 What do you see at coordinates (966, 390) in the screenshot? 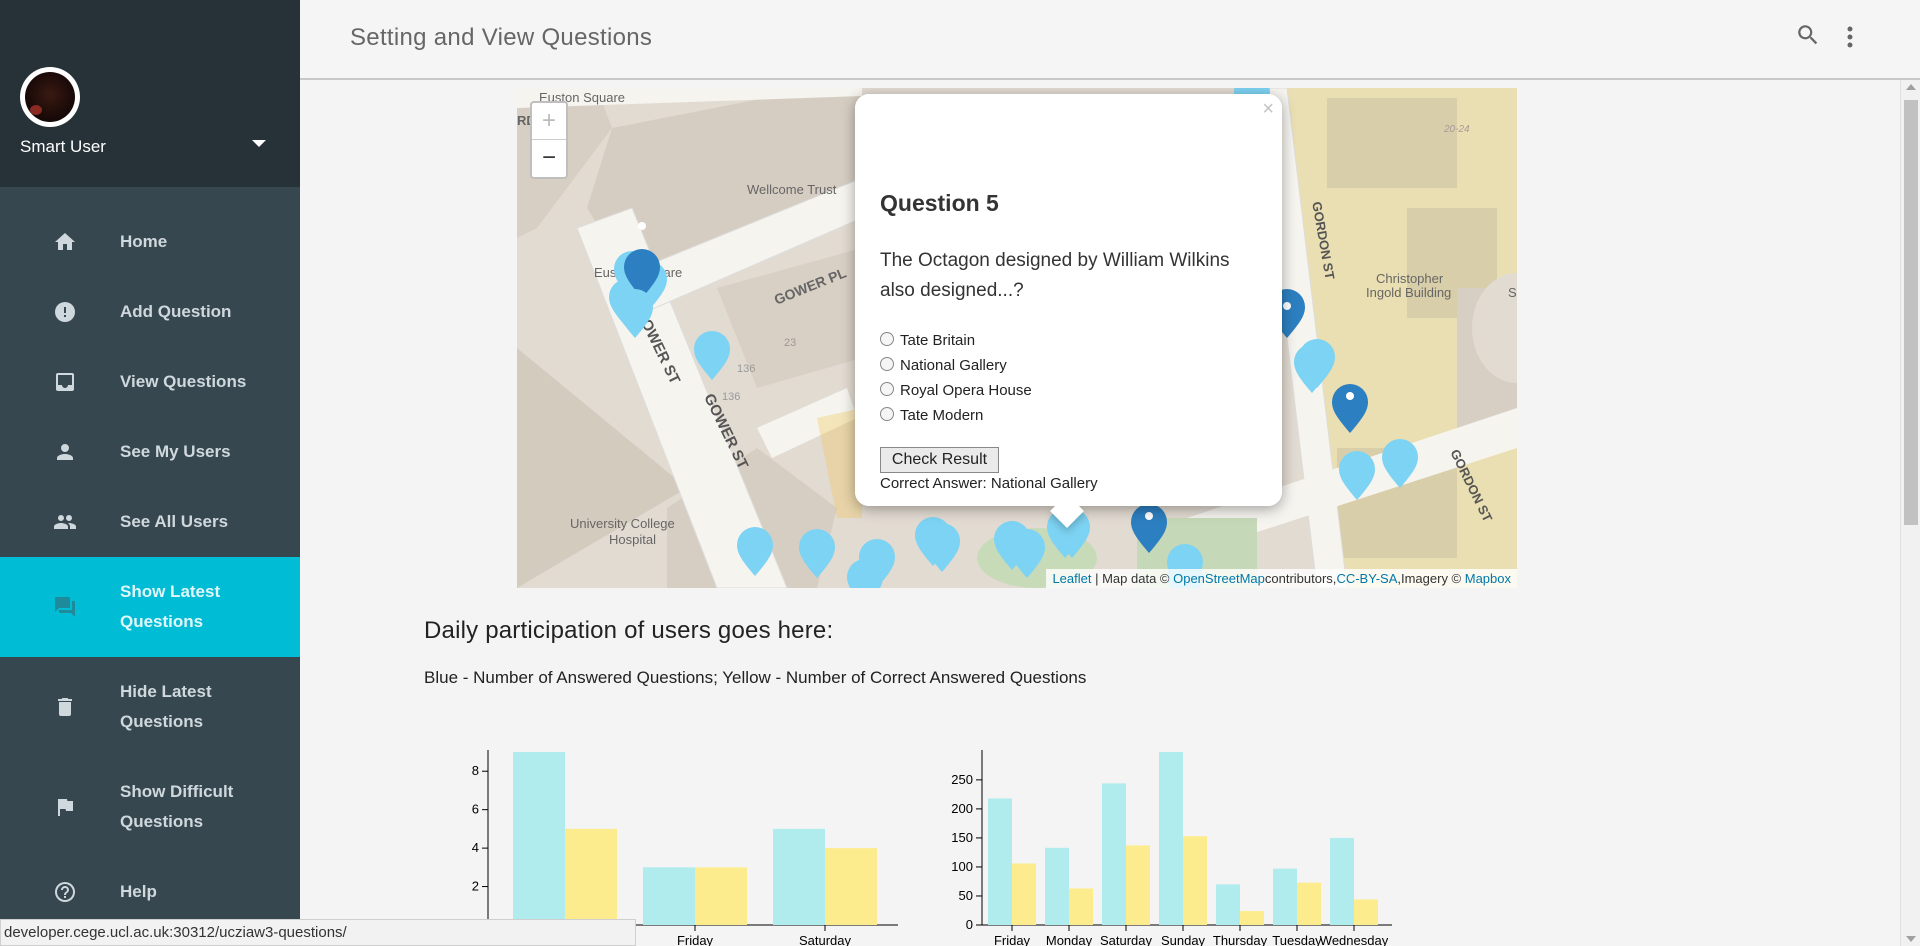
I see `option-label: Royal Opera House` at bounding box center [966, 390].